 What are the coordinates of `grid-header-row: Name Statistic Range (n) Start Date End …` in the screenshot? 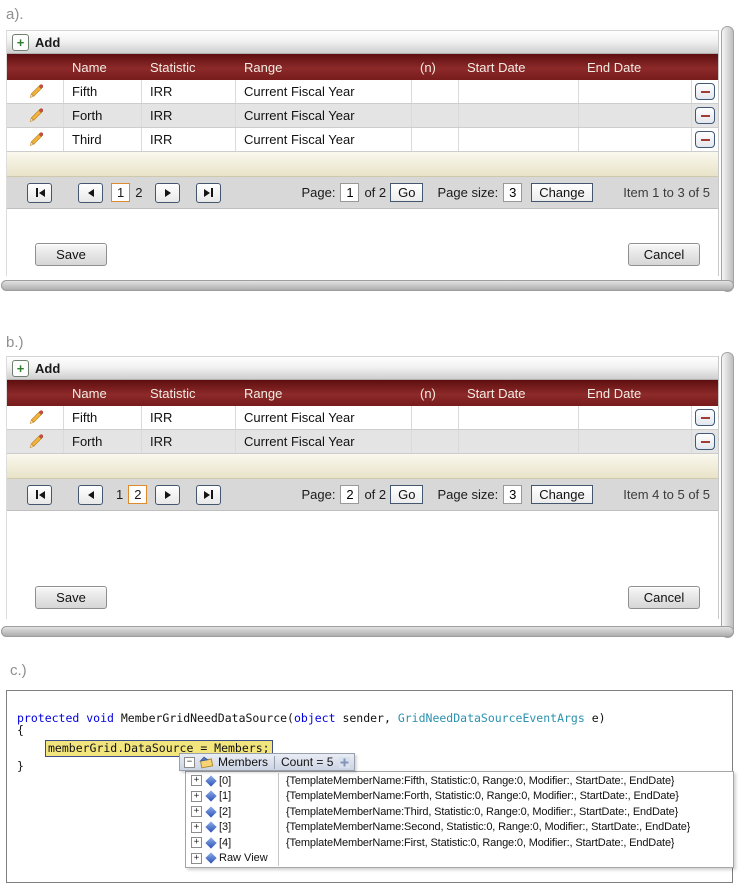 It's located at (362, 393).